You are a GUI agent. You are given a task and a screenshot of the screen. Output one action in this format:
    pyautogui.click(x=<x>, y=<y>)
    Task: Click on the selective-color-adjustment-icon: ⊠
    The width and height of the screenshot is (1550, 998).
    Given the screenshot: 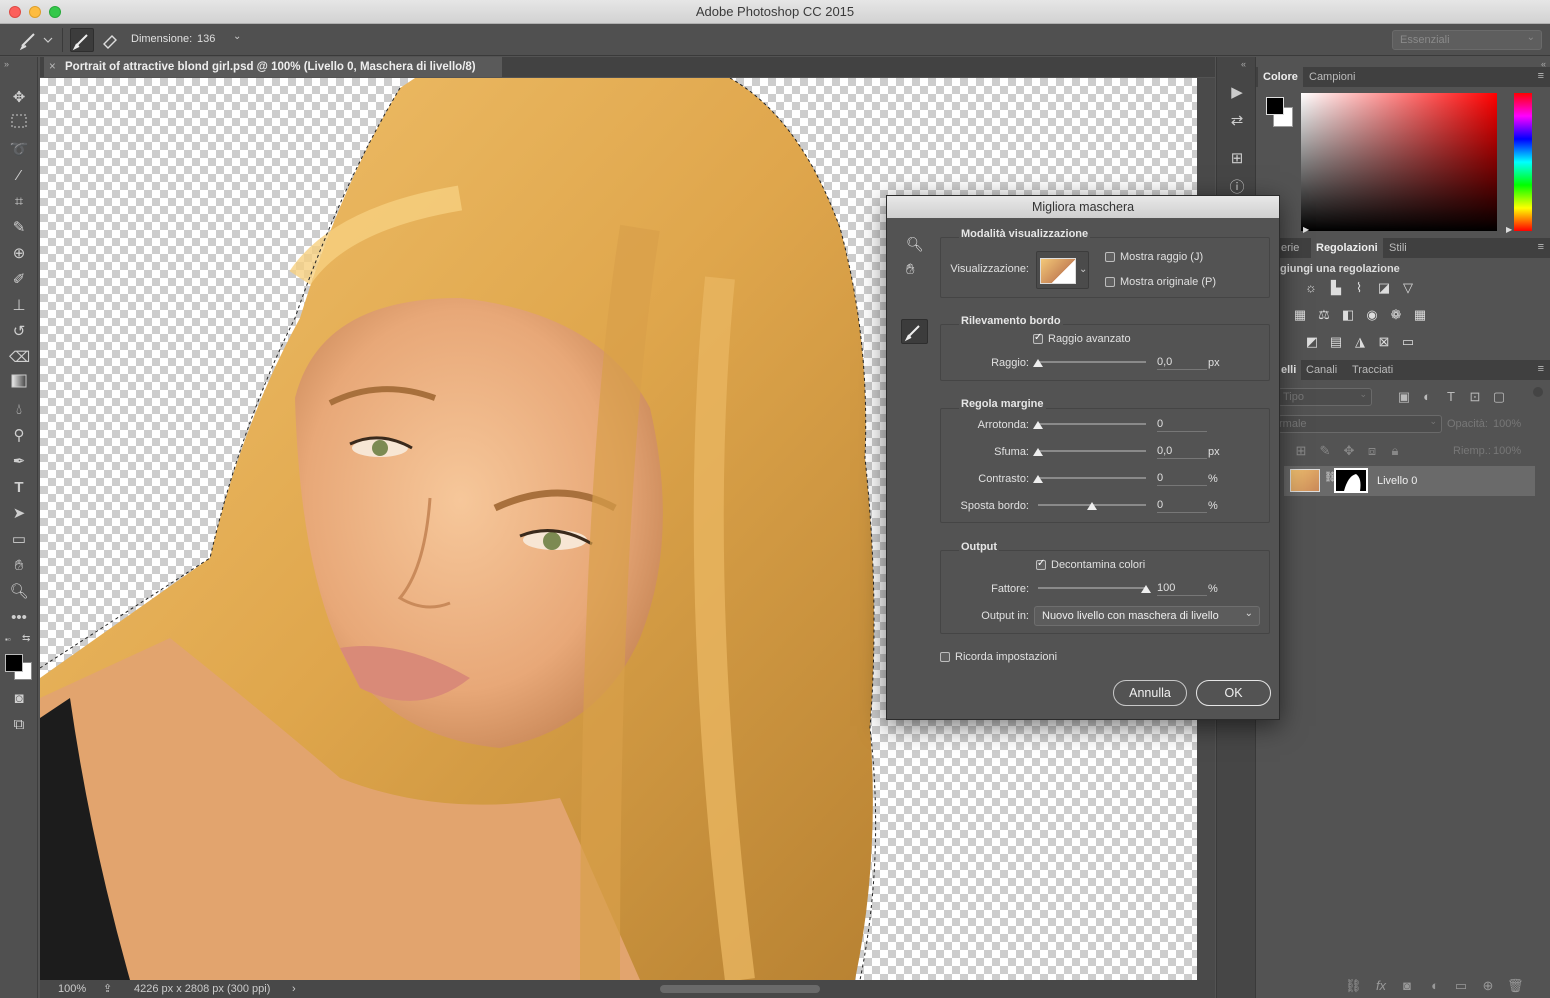 What is the action you would take?
    pyautogui.click(x=1384, y=342)
    